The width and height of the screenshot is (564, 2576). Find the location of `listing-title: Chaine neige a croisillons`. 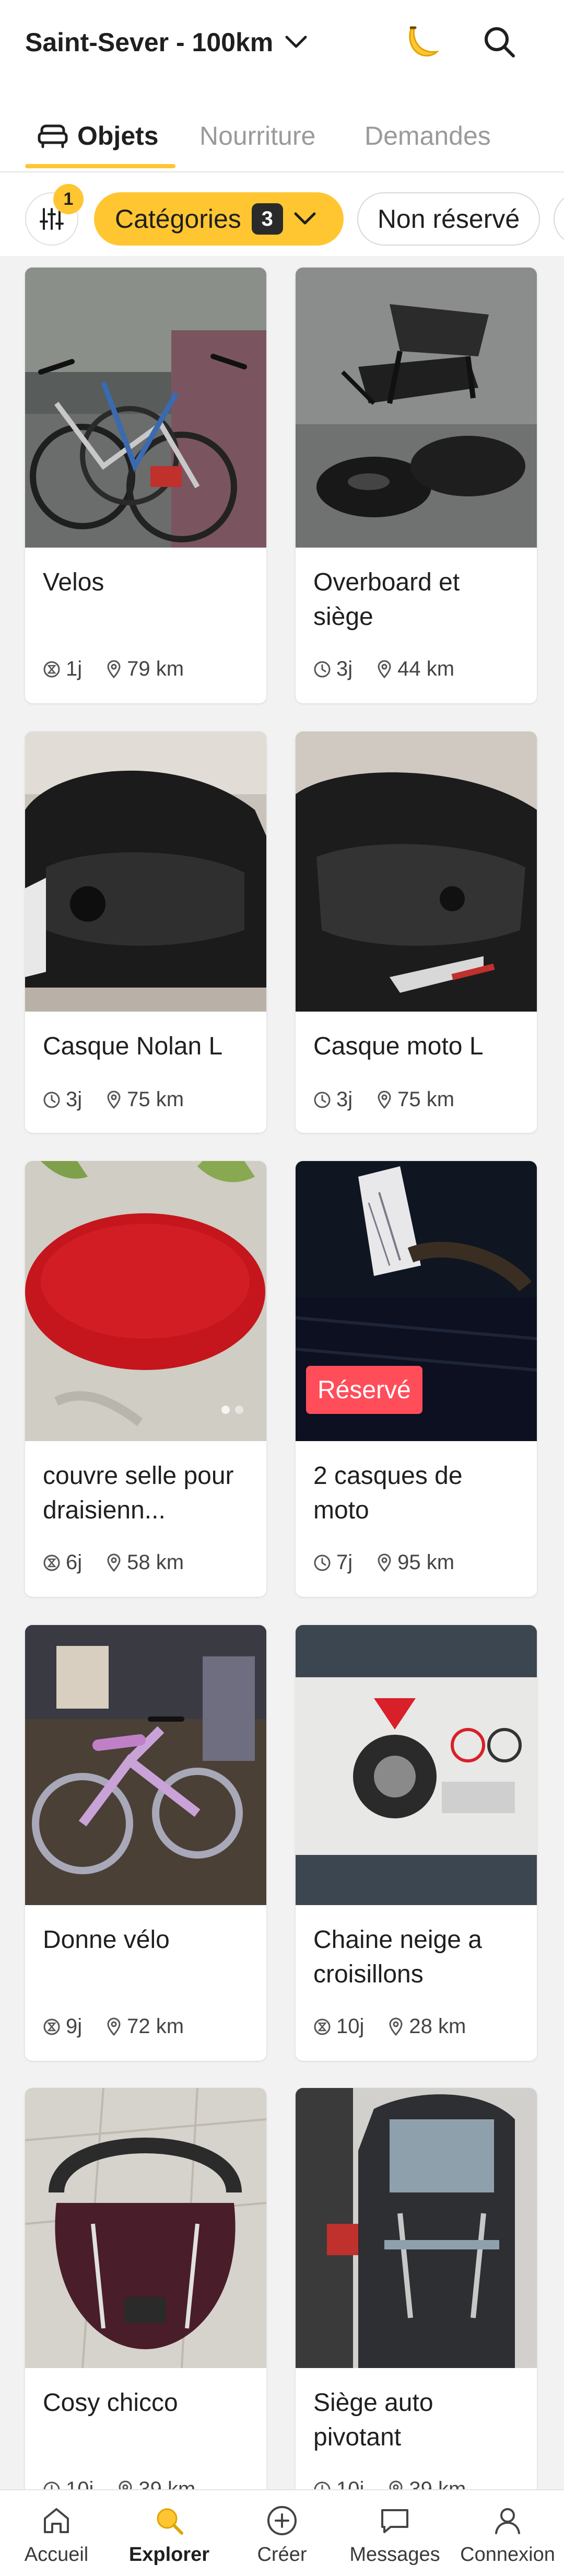

listing-title: Chaine neige a croisillons is located at coordinates (397, 1957).